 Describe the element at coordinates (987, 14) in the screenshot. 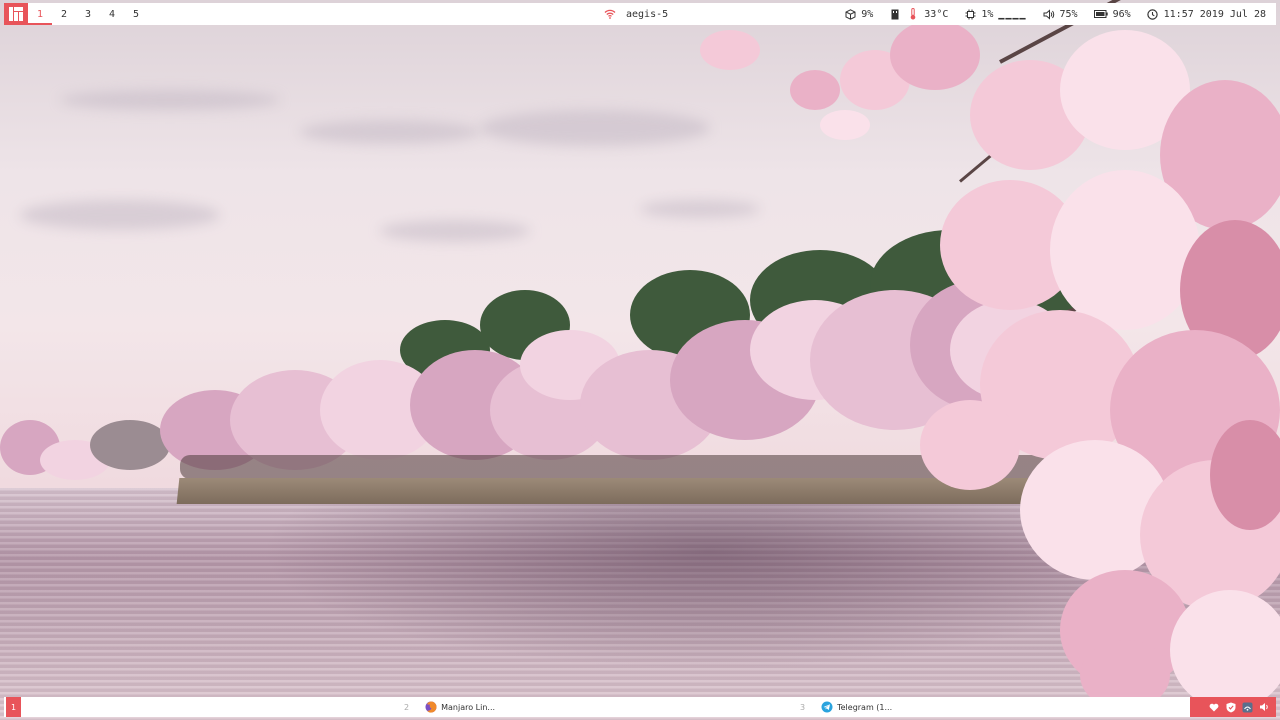

I see `memory-value: 1%` at that location.